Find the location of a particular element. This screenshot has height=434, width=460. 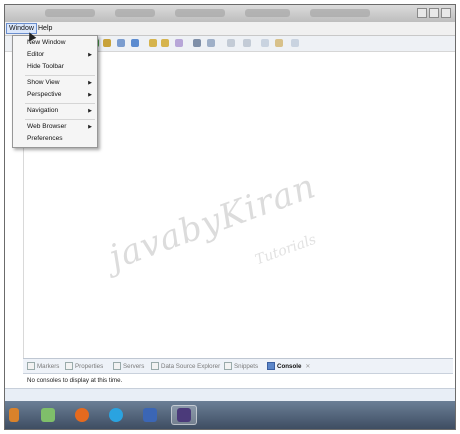

firefox-icon is located at coordinates (82, 415).